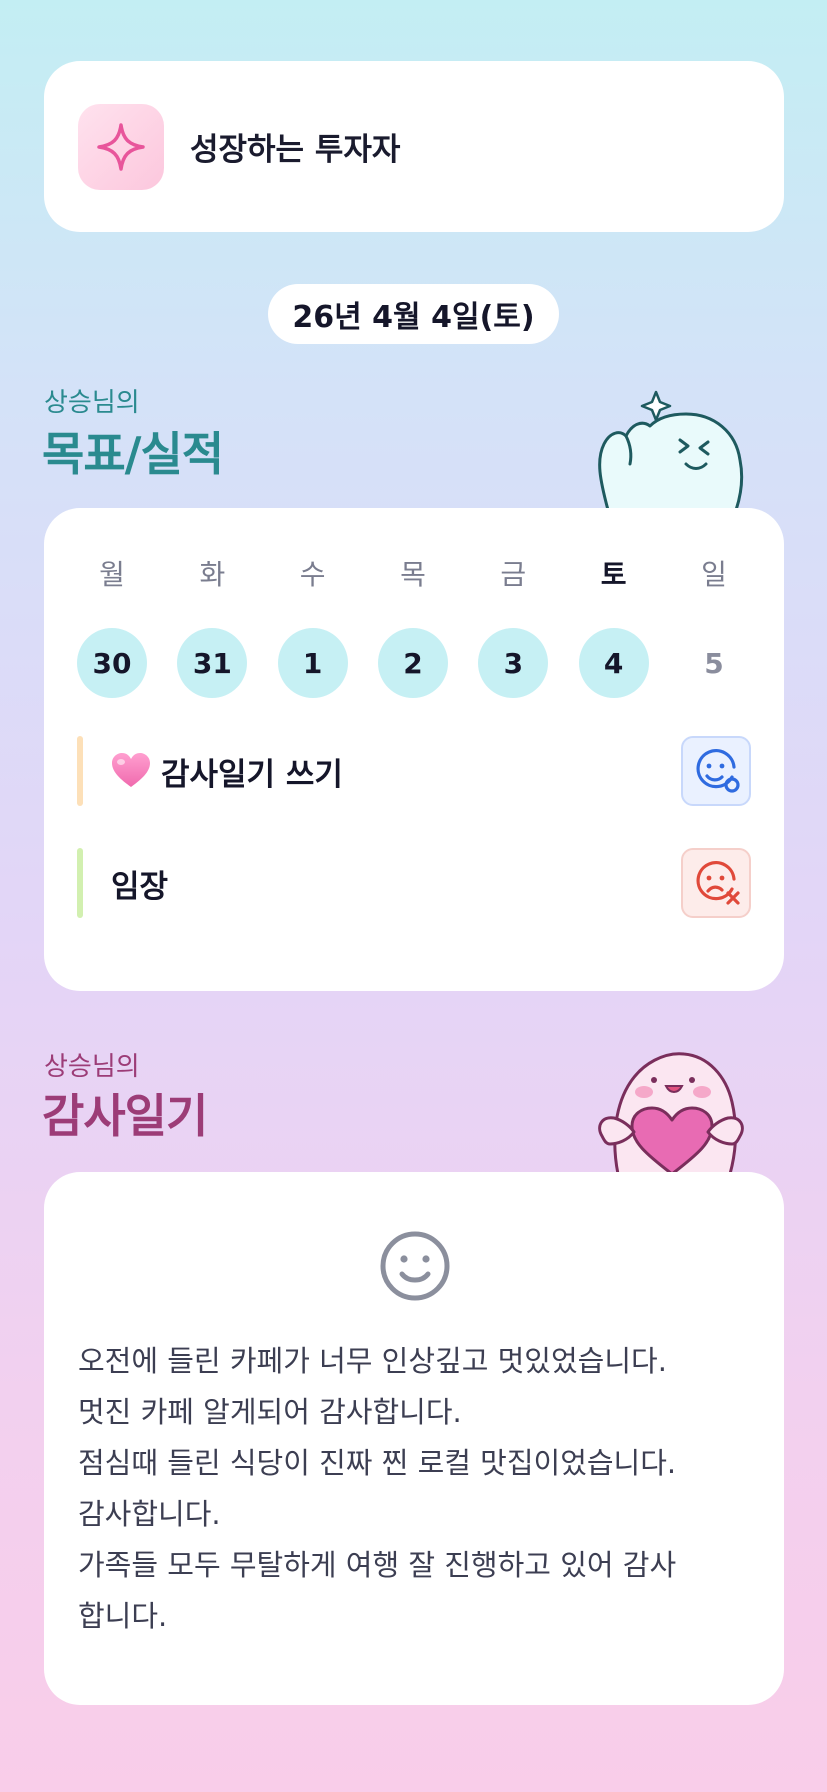 The width and height of the screenshot is (827, 1792). What do you see at coordinates (377, 1565) in the screenshot?
I see `diary-line: 가족들 모두 무탈하게 여행 잘 진행하고 있어 감사` at bounding box center [377, 1565].